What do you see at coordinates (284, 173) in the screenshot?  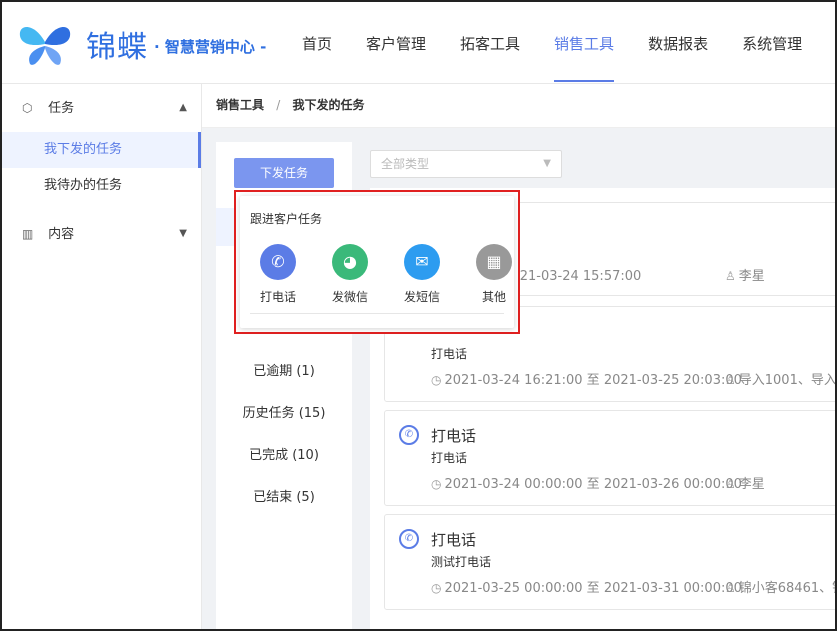 I see `issue-task-button: 下发任务` at bounding box center [284, 173].